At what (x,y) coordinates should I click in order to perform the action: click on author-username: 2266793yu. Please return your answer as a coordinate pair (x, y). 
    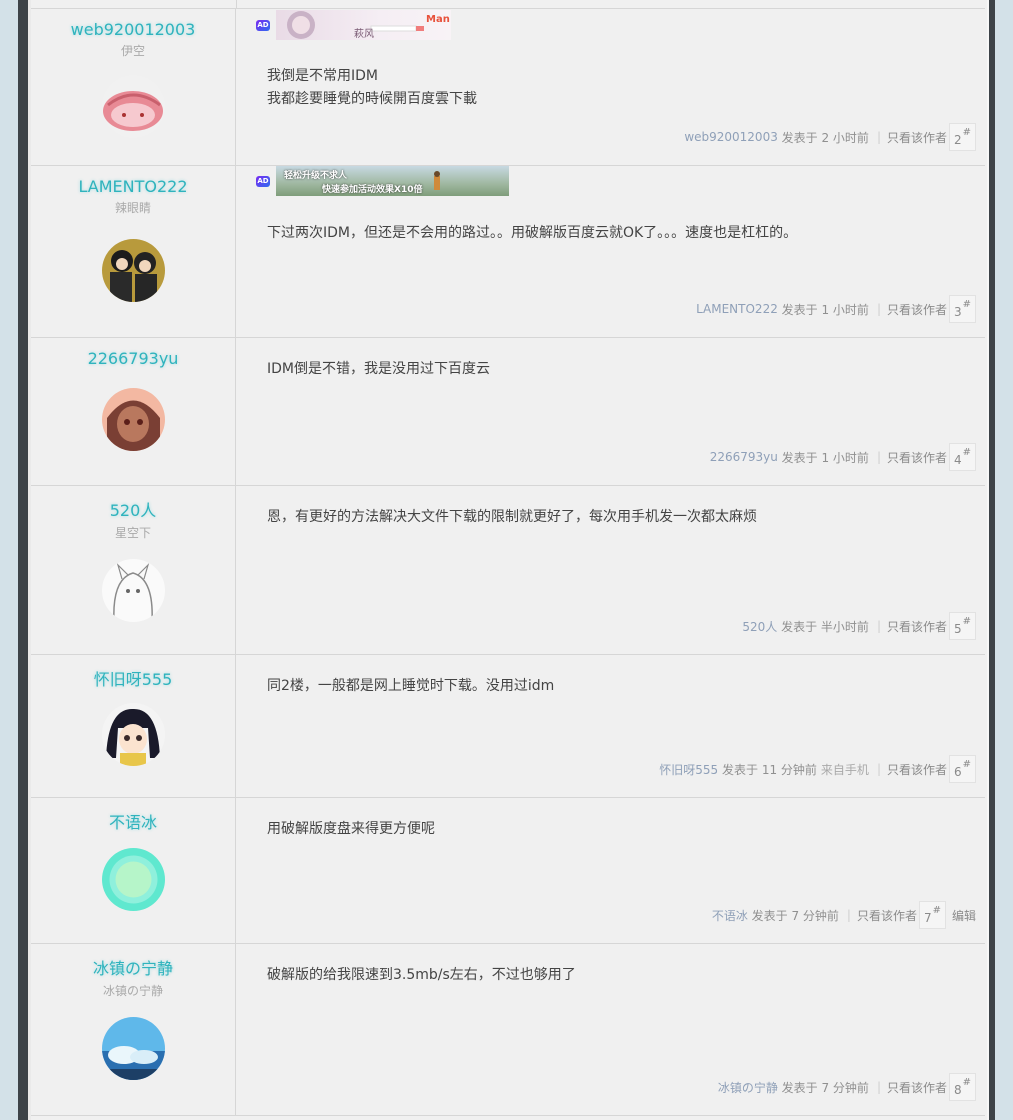
    Looking at the image, I should click on (133, 358).